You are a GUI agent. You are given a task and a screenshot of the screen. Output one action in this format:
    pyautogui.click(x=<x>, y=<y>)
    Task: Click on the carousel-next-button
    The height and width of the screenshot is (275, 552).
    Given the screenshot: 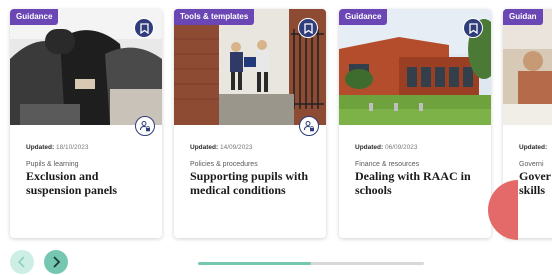 What is the action you would take?
    pyautogui.click(x=56, y=262)
    